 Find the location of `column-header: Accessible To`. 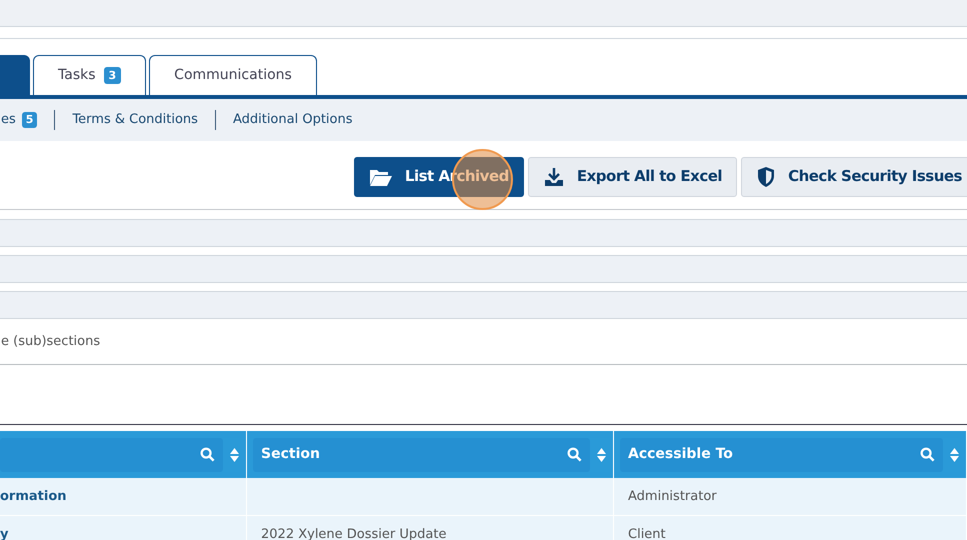

column-header: Accessible To is located at coordinates (781, 455).